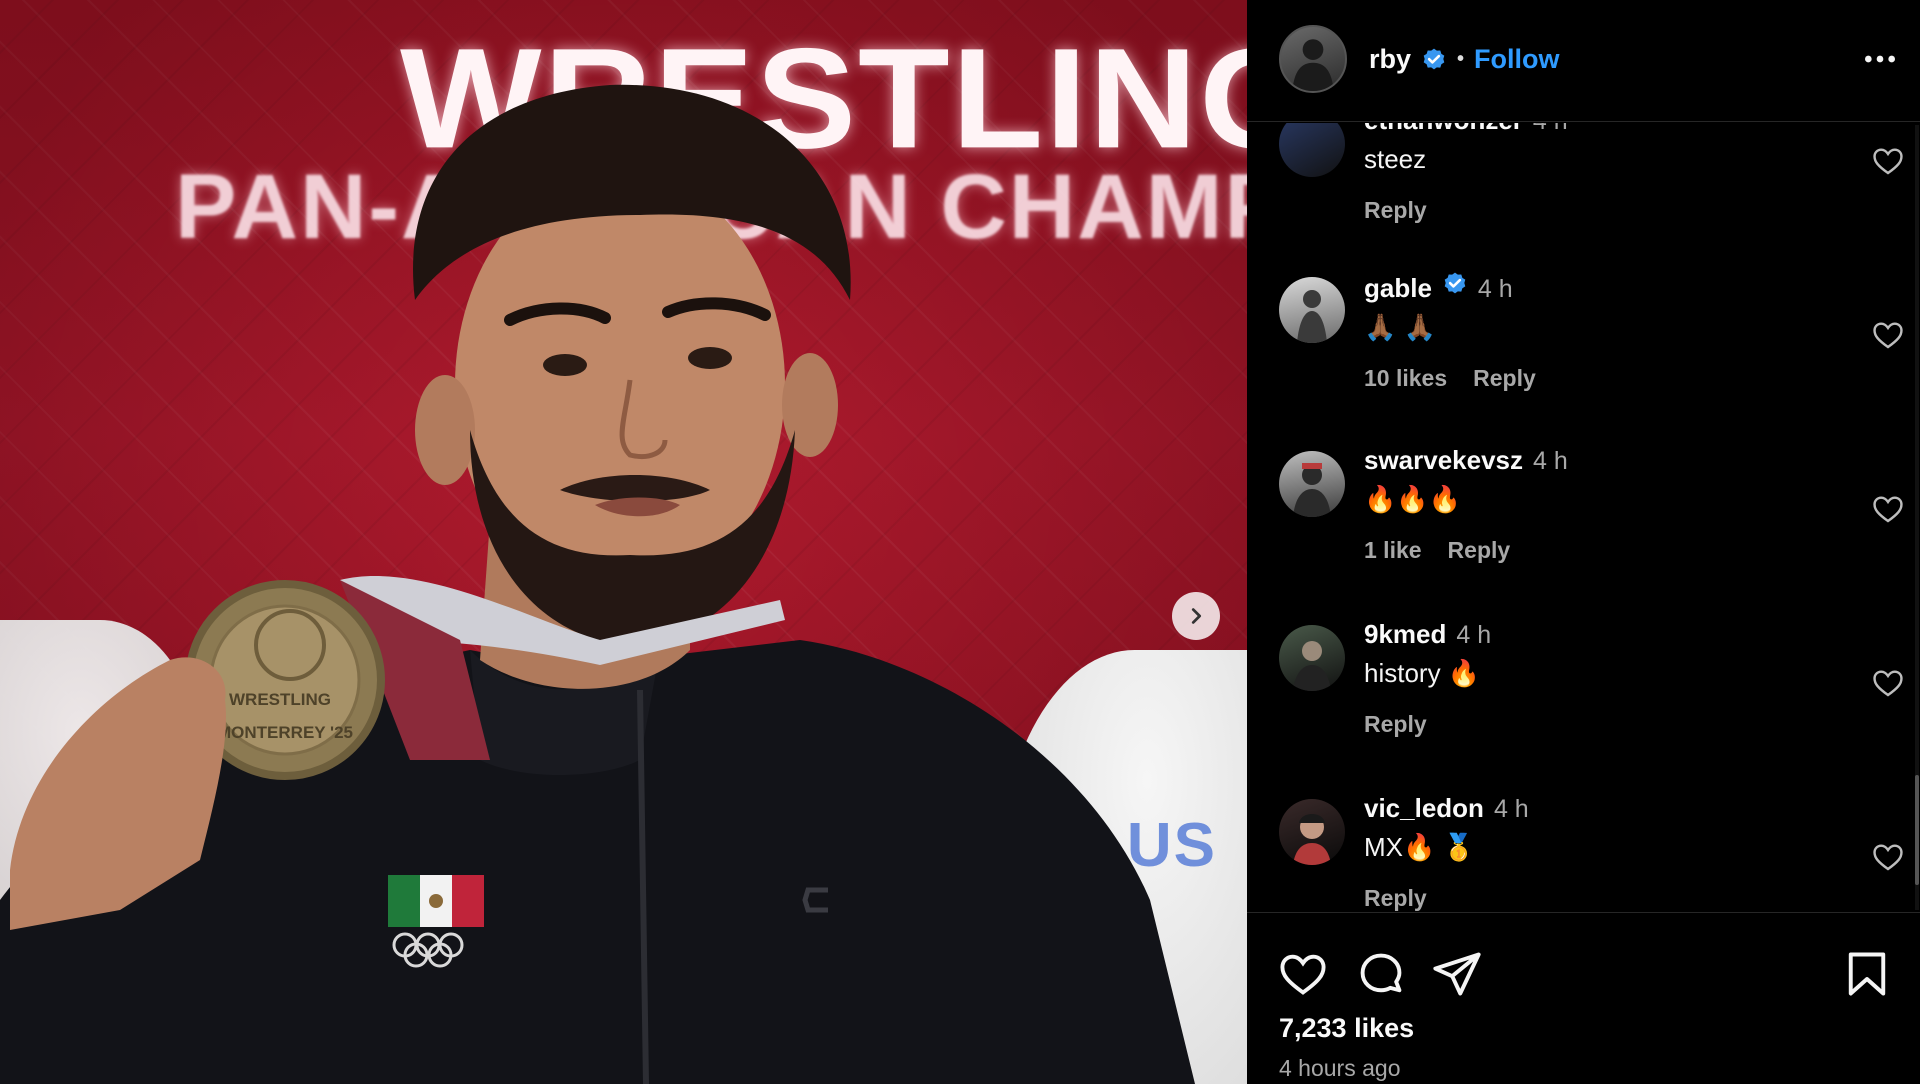 Image resolution: width=1920 pixels, height=1084 pixels. I want to click on medal-subtext: MONTERREY '25, so click(285, 732).